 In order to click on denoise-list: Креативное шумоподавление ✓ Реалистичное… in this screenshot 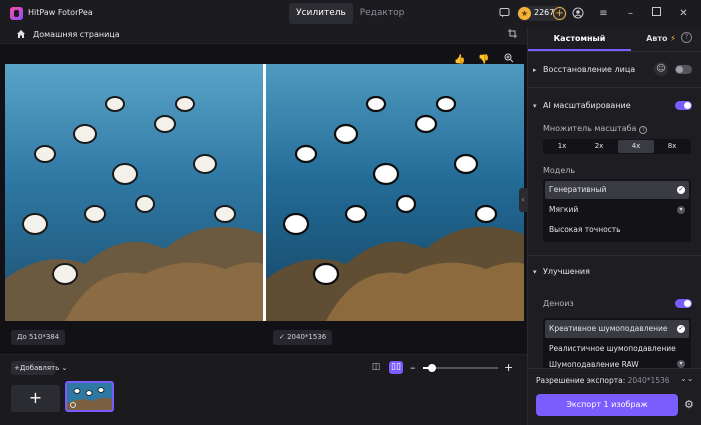, I will do `click(617, 344)`.